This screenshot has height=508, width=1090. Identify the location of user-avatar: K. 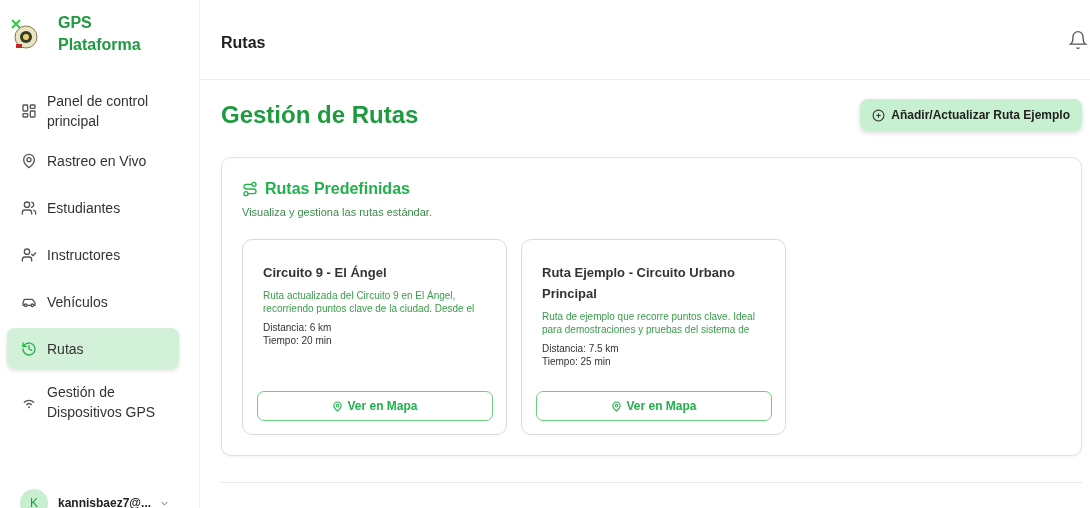
(34, 498).